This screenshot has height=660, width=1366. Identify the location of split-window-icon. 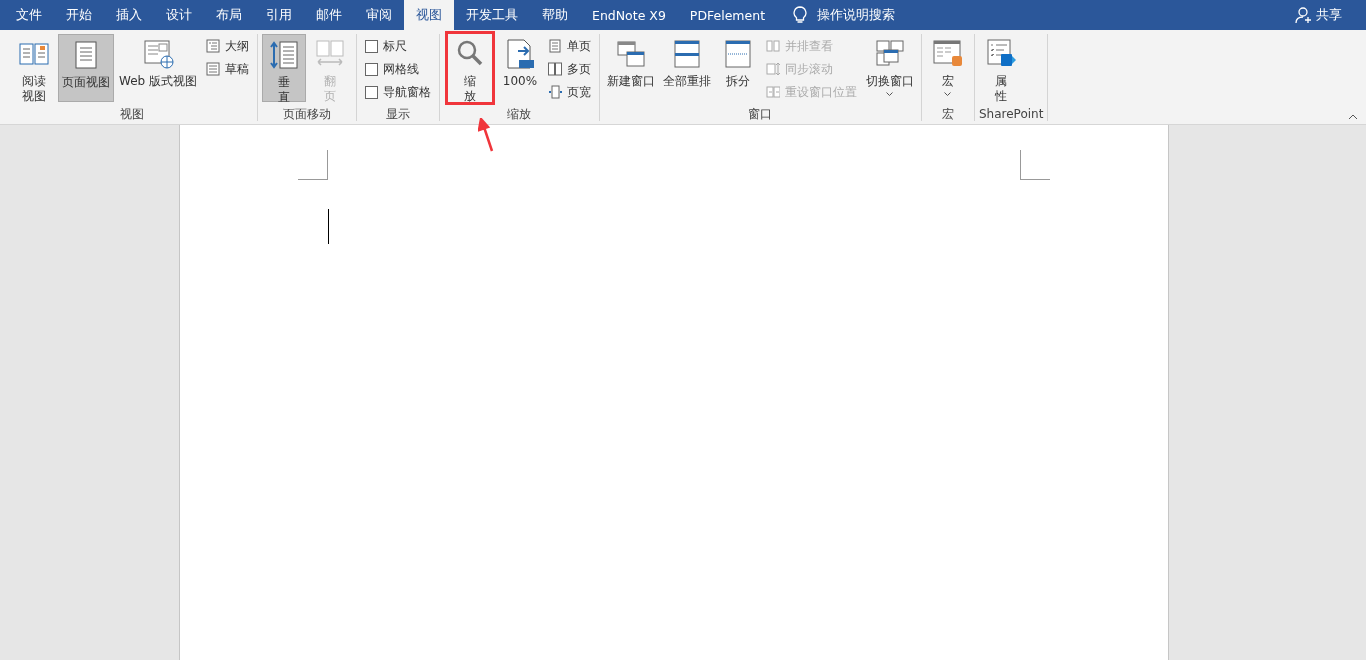
(738, 54).